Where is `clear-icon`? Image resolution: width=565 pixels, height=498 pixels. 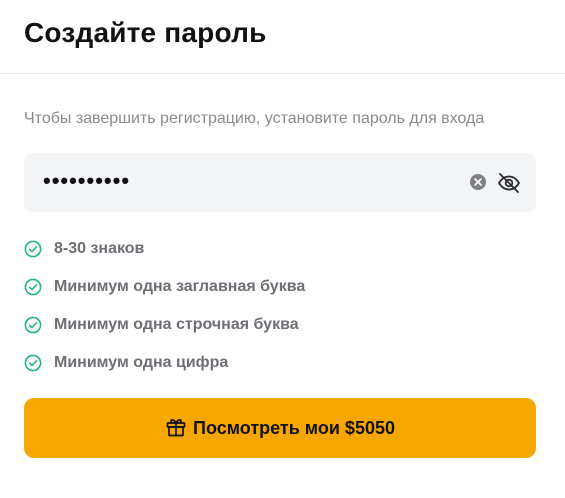 clear-icon is located at coordinates (478, 182).